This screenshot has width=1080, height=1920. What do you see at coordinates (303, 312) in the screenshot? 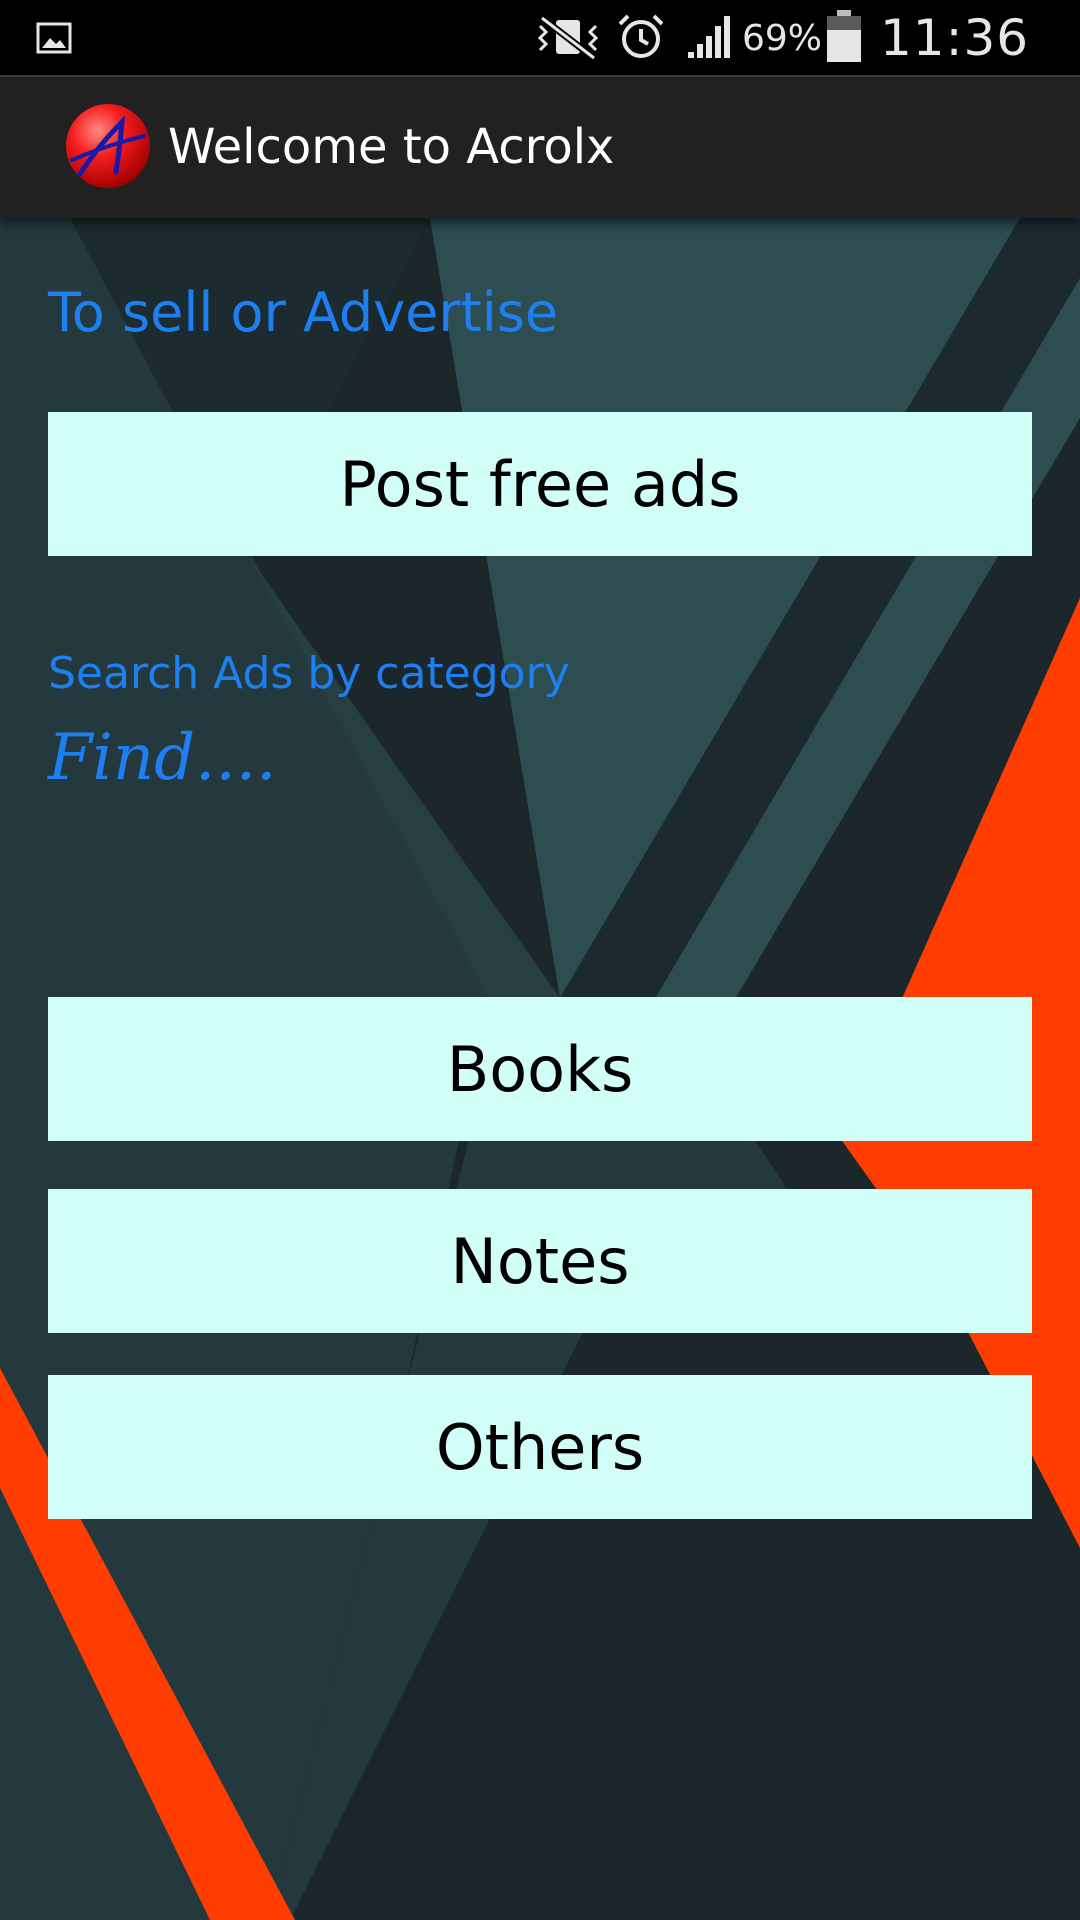
I see `sell-advertise-label: To sell or Advertise` at bounding box center [303, 312].